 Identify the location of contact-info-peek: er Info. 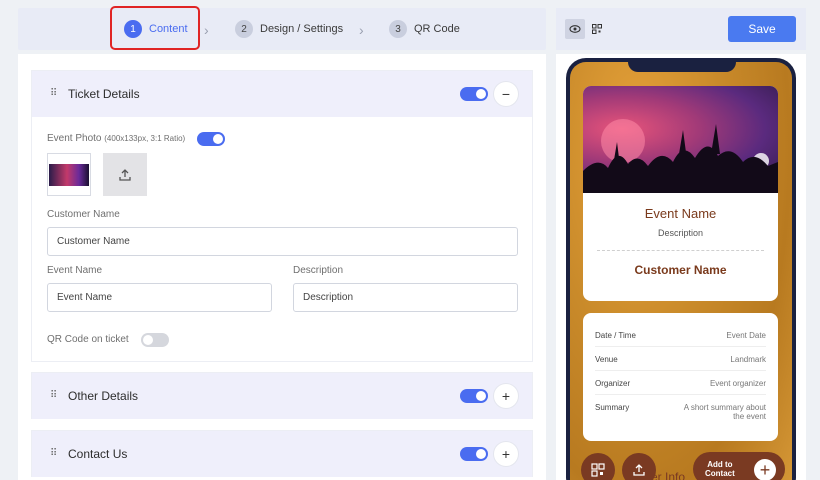
(668, 475).